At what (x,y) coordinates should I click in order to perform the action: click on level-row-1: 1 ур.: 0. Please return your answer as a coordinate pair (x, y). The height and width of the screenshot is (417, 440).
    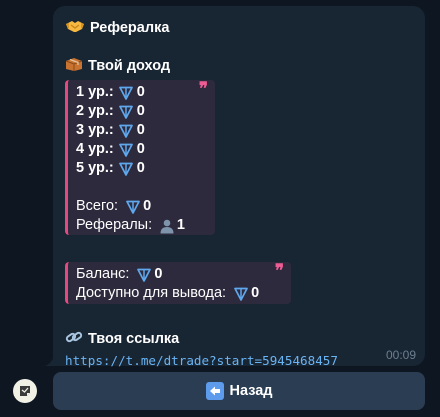
    Looking at the image, I should click on (130, 92).